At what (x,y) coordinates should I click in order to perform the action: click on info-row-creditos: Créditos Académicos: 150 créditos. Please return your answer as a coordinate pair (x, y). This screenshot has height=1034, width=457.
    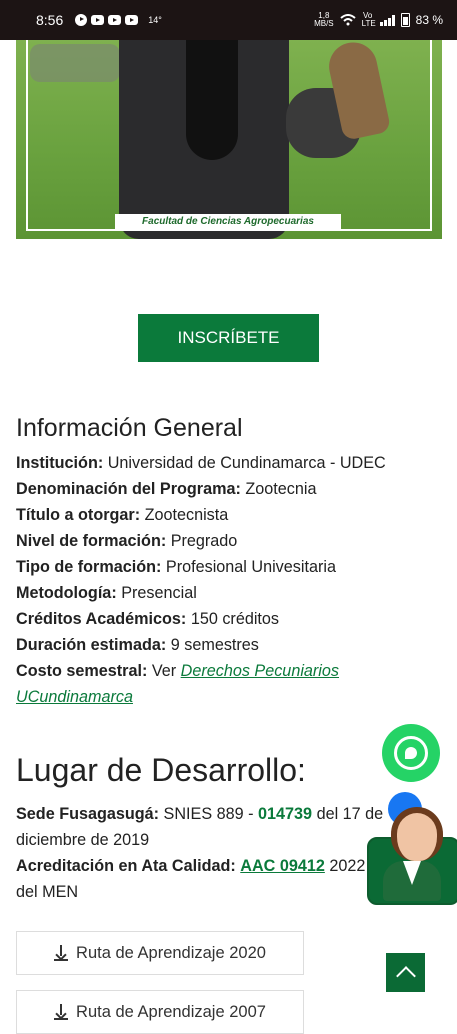
    Looking at the image, I should click on (226, 619).